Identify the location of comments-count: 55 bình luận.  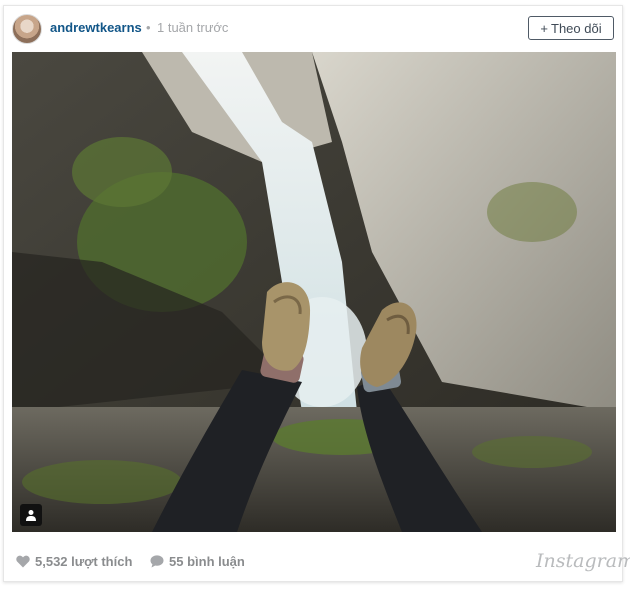
(197, 561).